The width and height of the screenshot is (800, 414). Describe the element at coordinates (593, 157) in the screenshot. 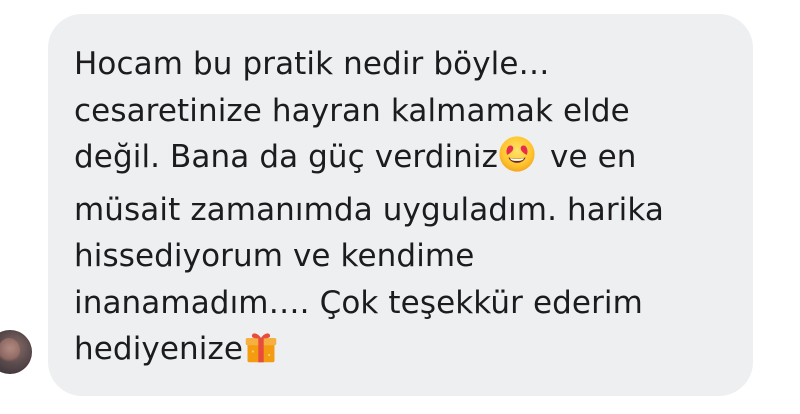

I see `message-line-3b-text: ve en` at that location.